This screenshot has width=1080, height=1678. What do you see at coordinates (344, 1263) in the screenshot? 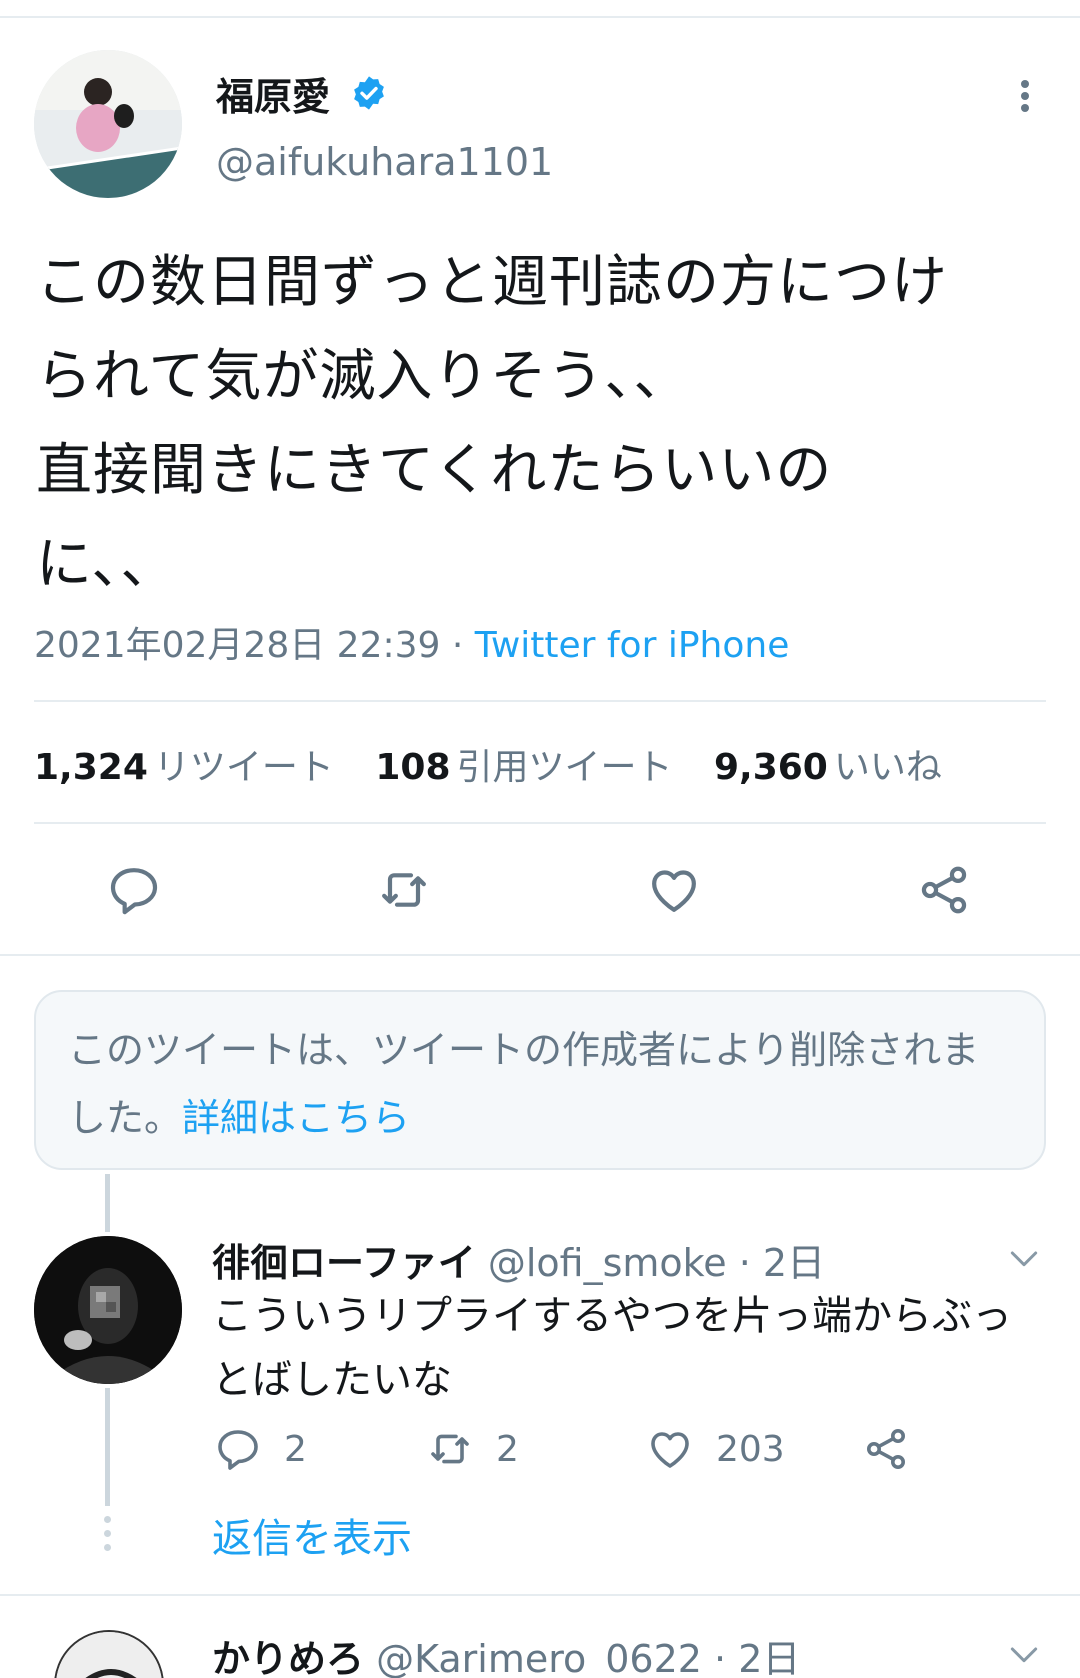
I see `reply-author-name: 徘徊ローファイ` at bounding box center [344, 1263].